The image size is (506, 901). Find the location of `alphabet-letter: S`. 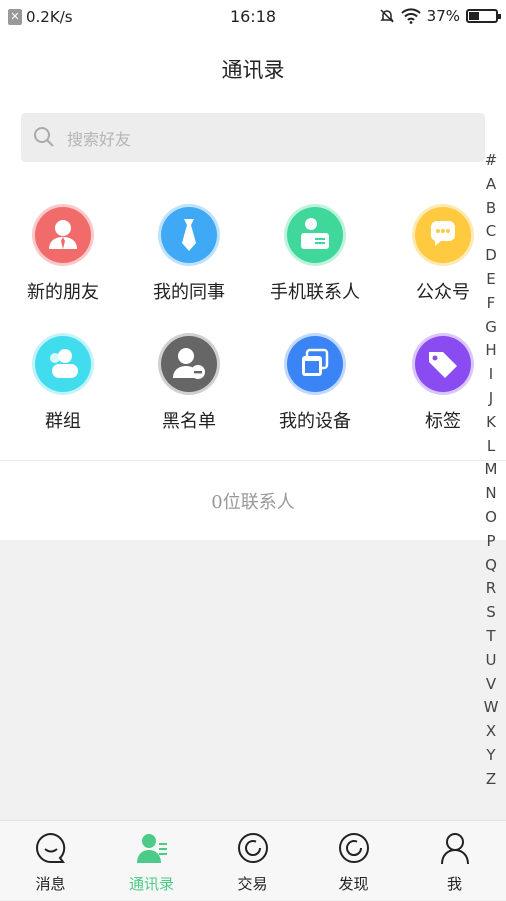

alphabet-letter: S is located at coordinates (491, 613).